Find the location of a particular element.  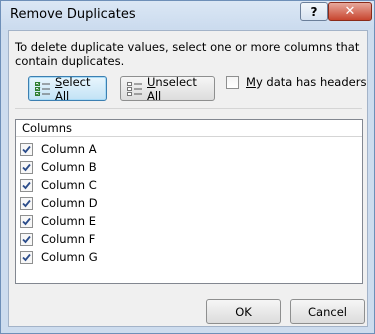

column-row: Column D is located at coordinates (59, 203).